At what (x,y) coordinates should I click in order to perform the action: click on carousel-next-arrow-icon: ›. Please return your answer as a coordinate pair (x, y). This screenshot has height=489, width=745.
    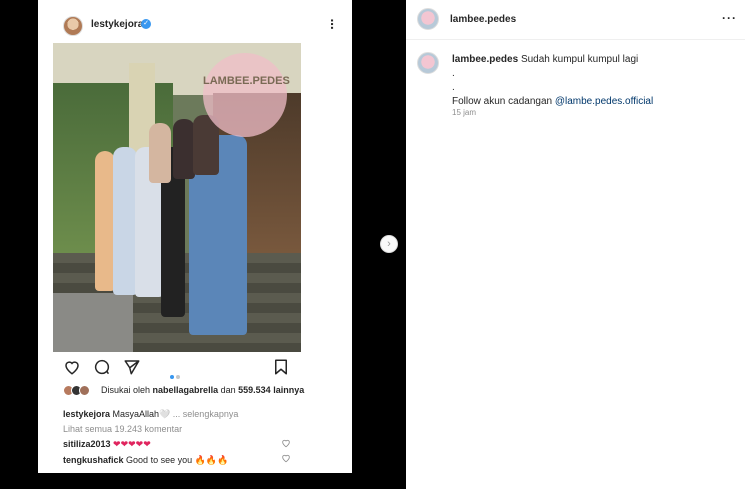
    Looking at the image, I should click on (389, 244).